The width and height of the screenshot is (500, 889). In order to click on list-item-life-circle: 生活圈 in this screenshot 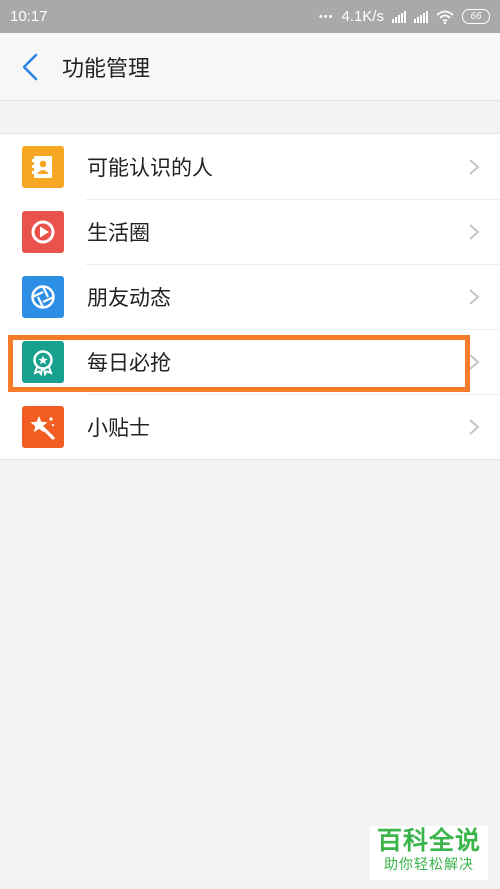, I will do `click(250, 231)`.